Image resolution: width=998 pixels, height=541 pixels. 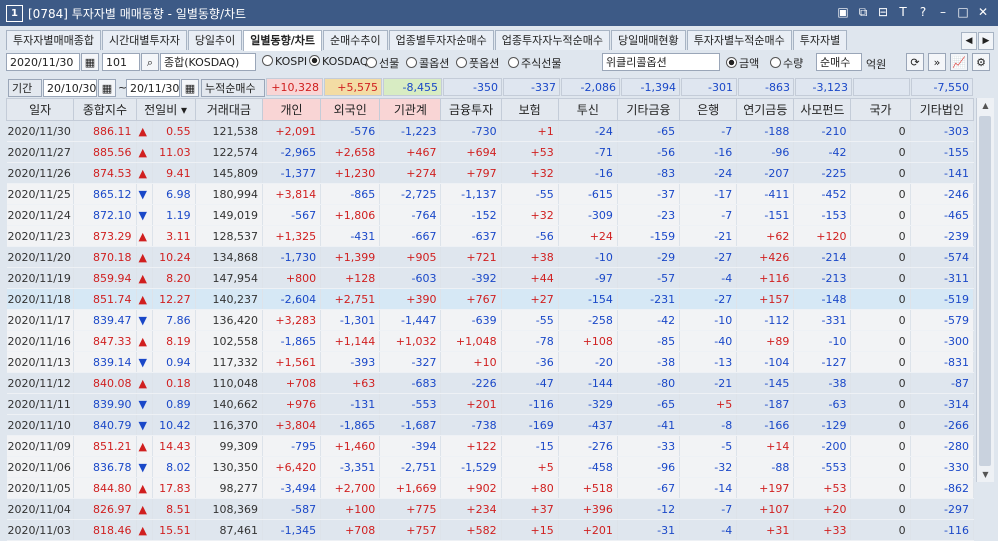 What do you see at coordinates (121, 62) in the screenshot?
I see `market-code-select: 101` at bounding box center [121, 62].